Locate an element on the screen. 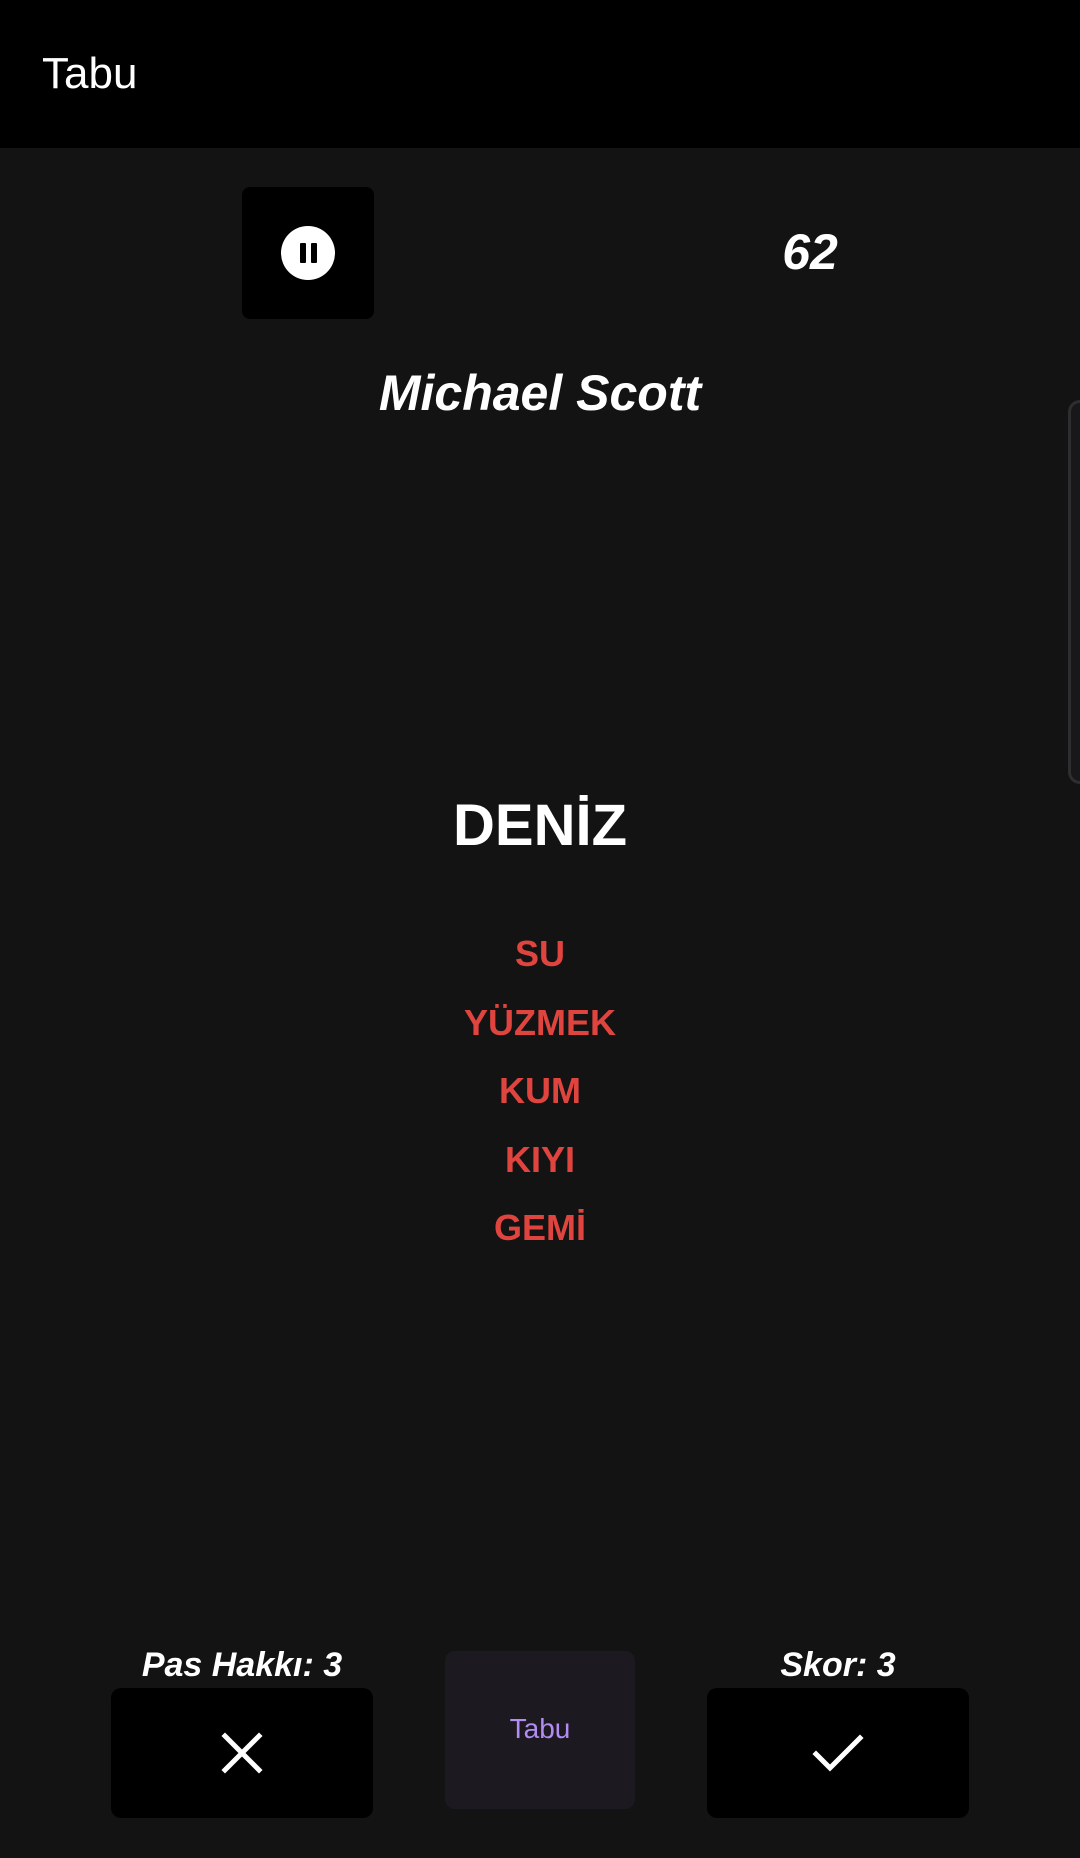 This screenshot has width=1080, height=1858. correct-button is located at coordinates (838, 1753).